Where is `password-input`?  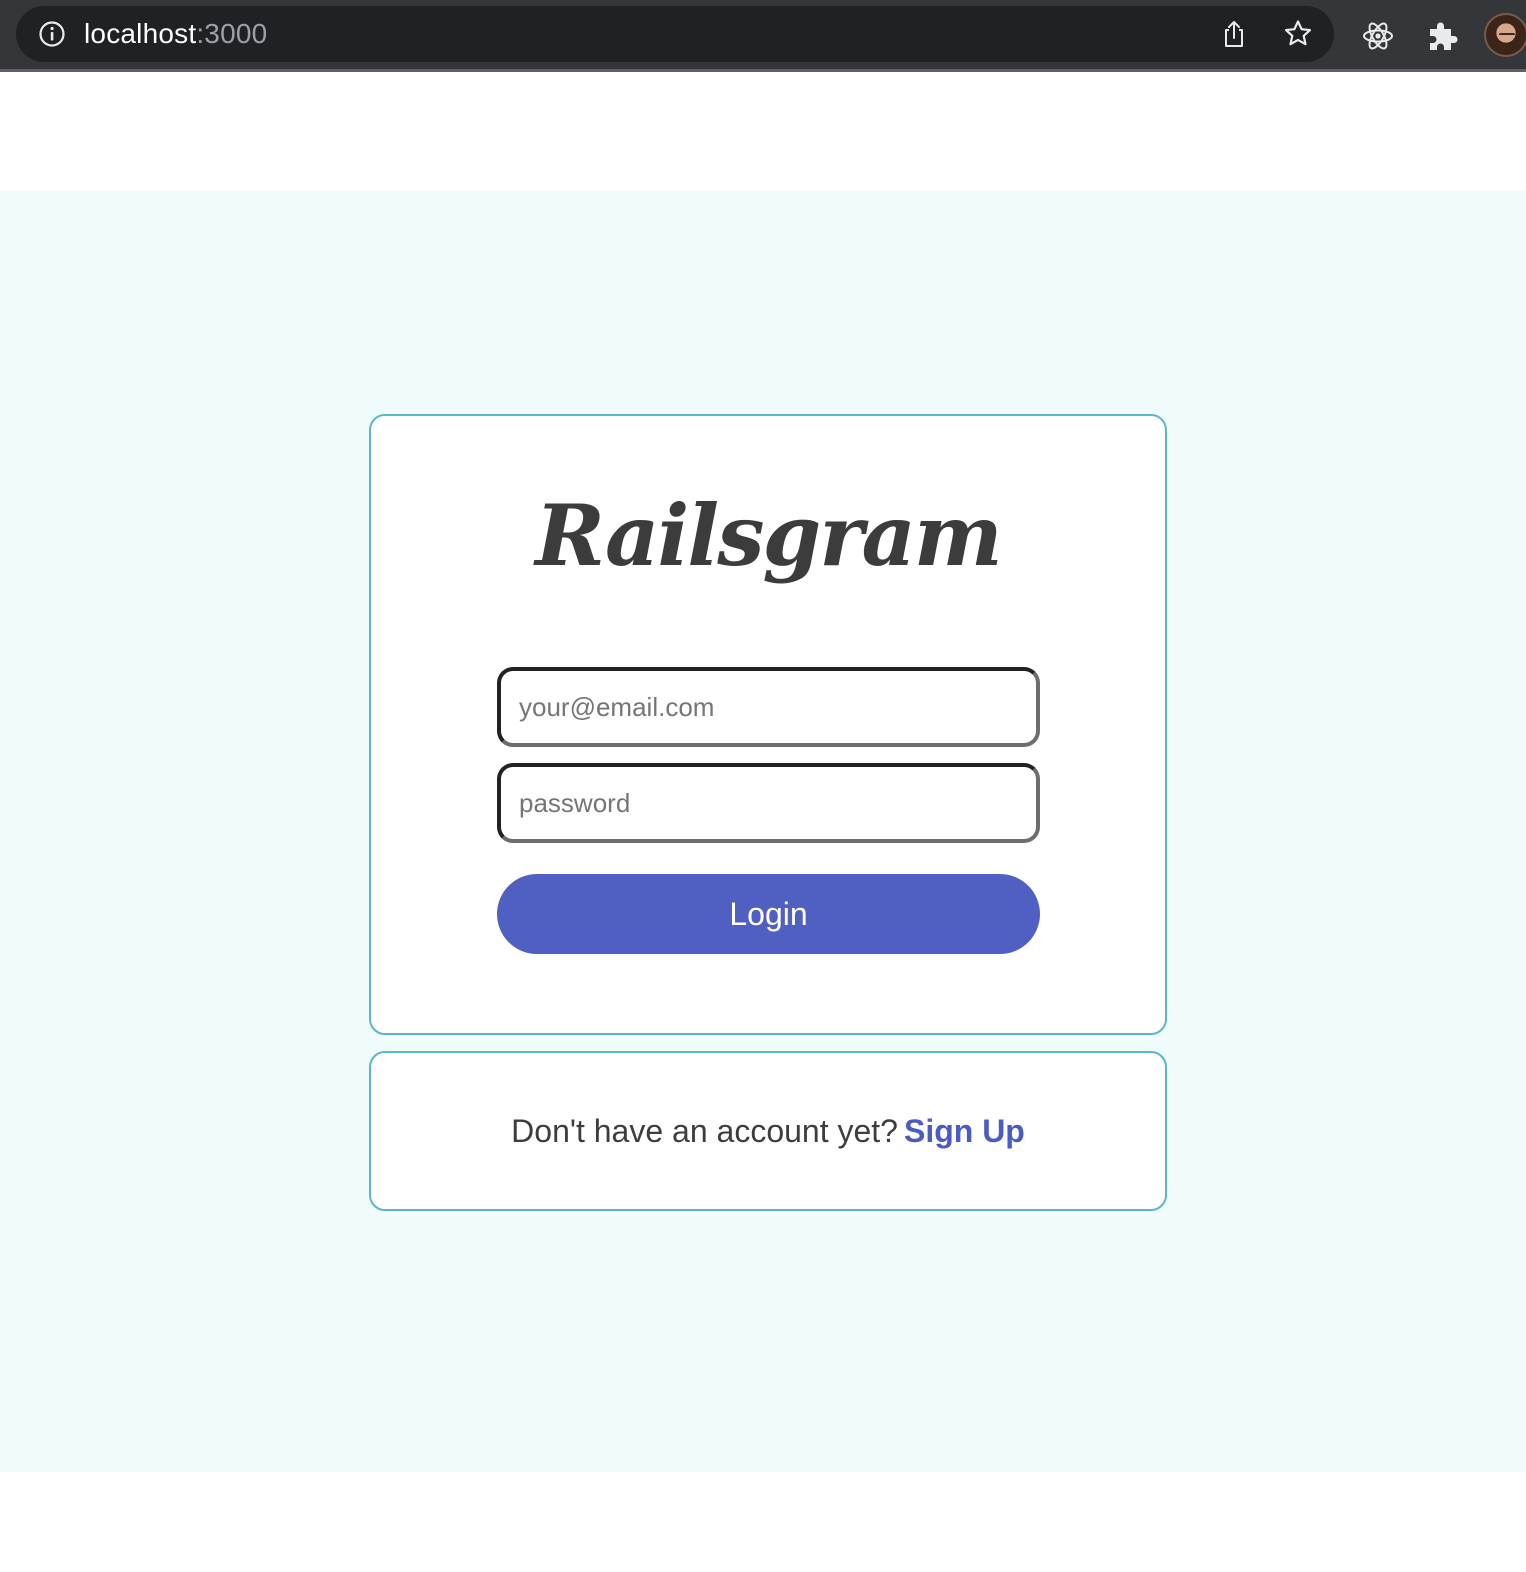
password-input is located at coordinates (768, 803).